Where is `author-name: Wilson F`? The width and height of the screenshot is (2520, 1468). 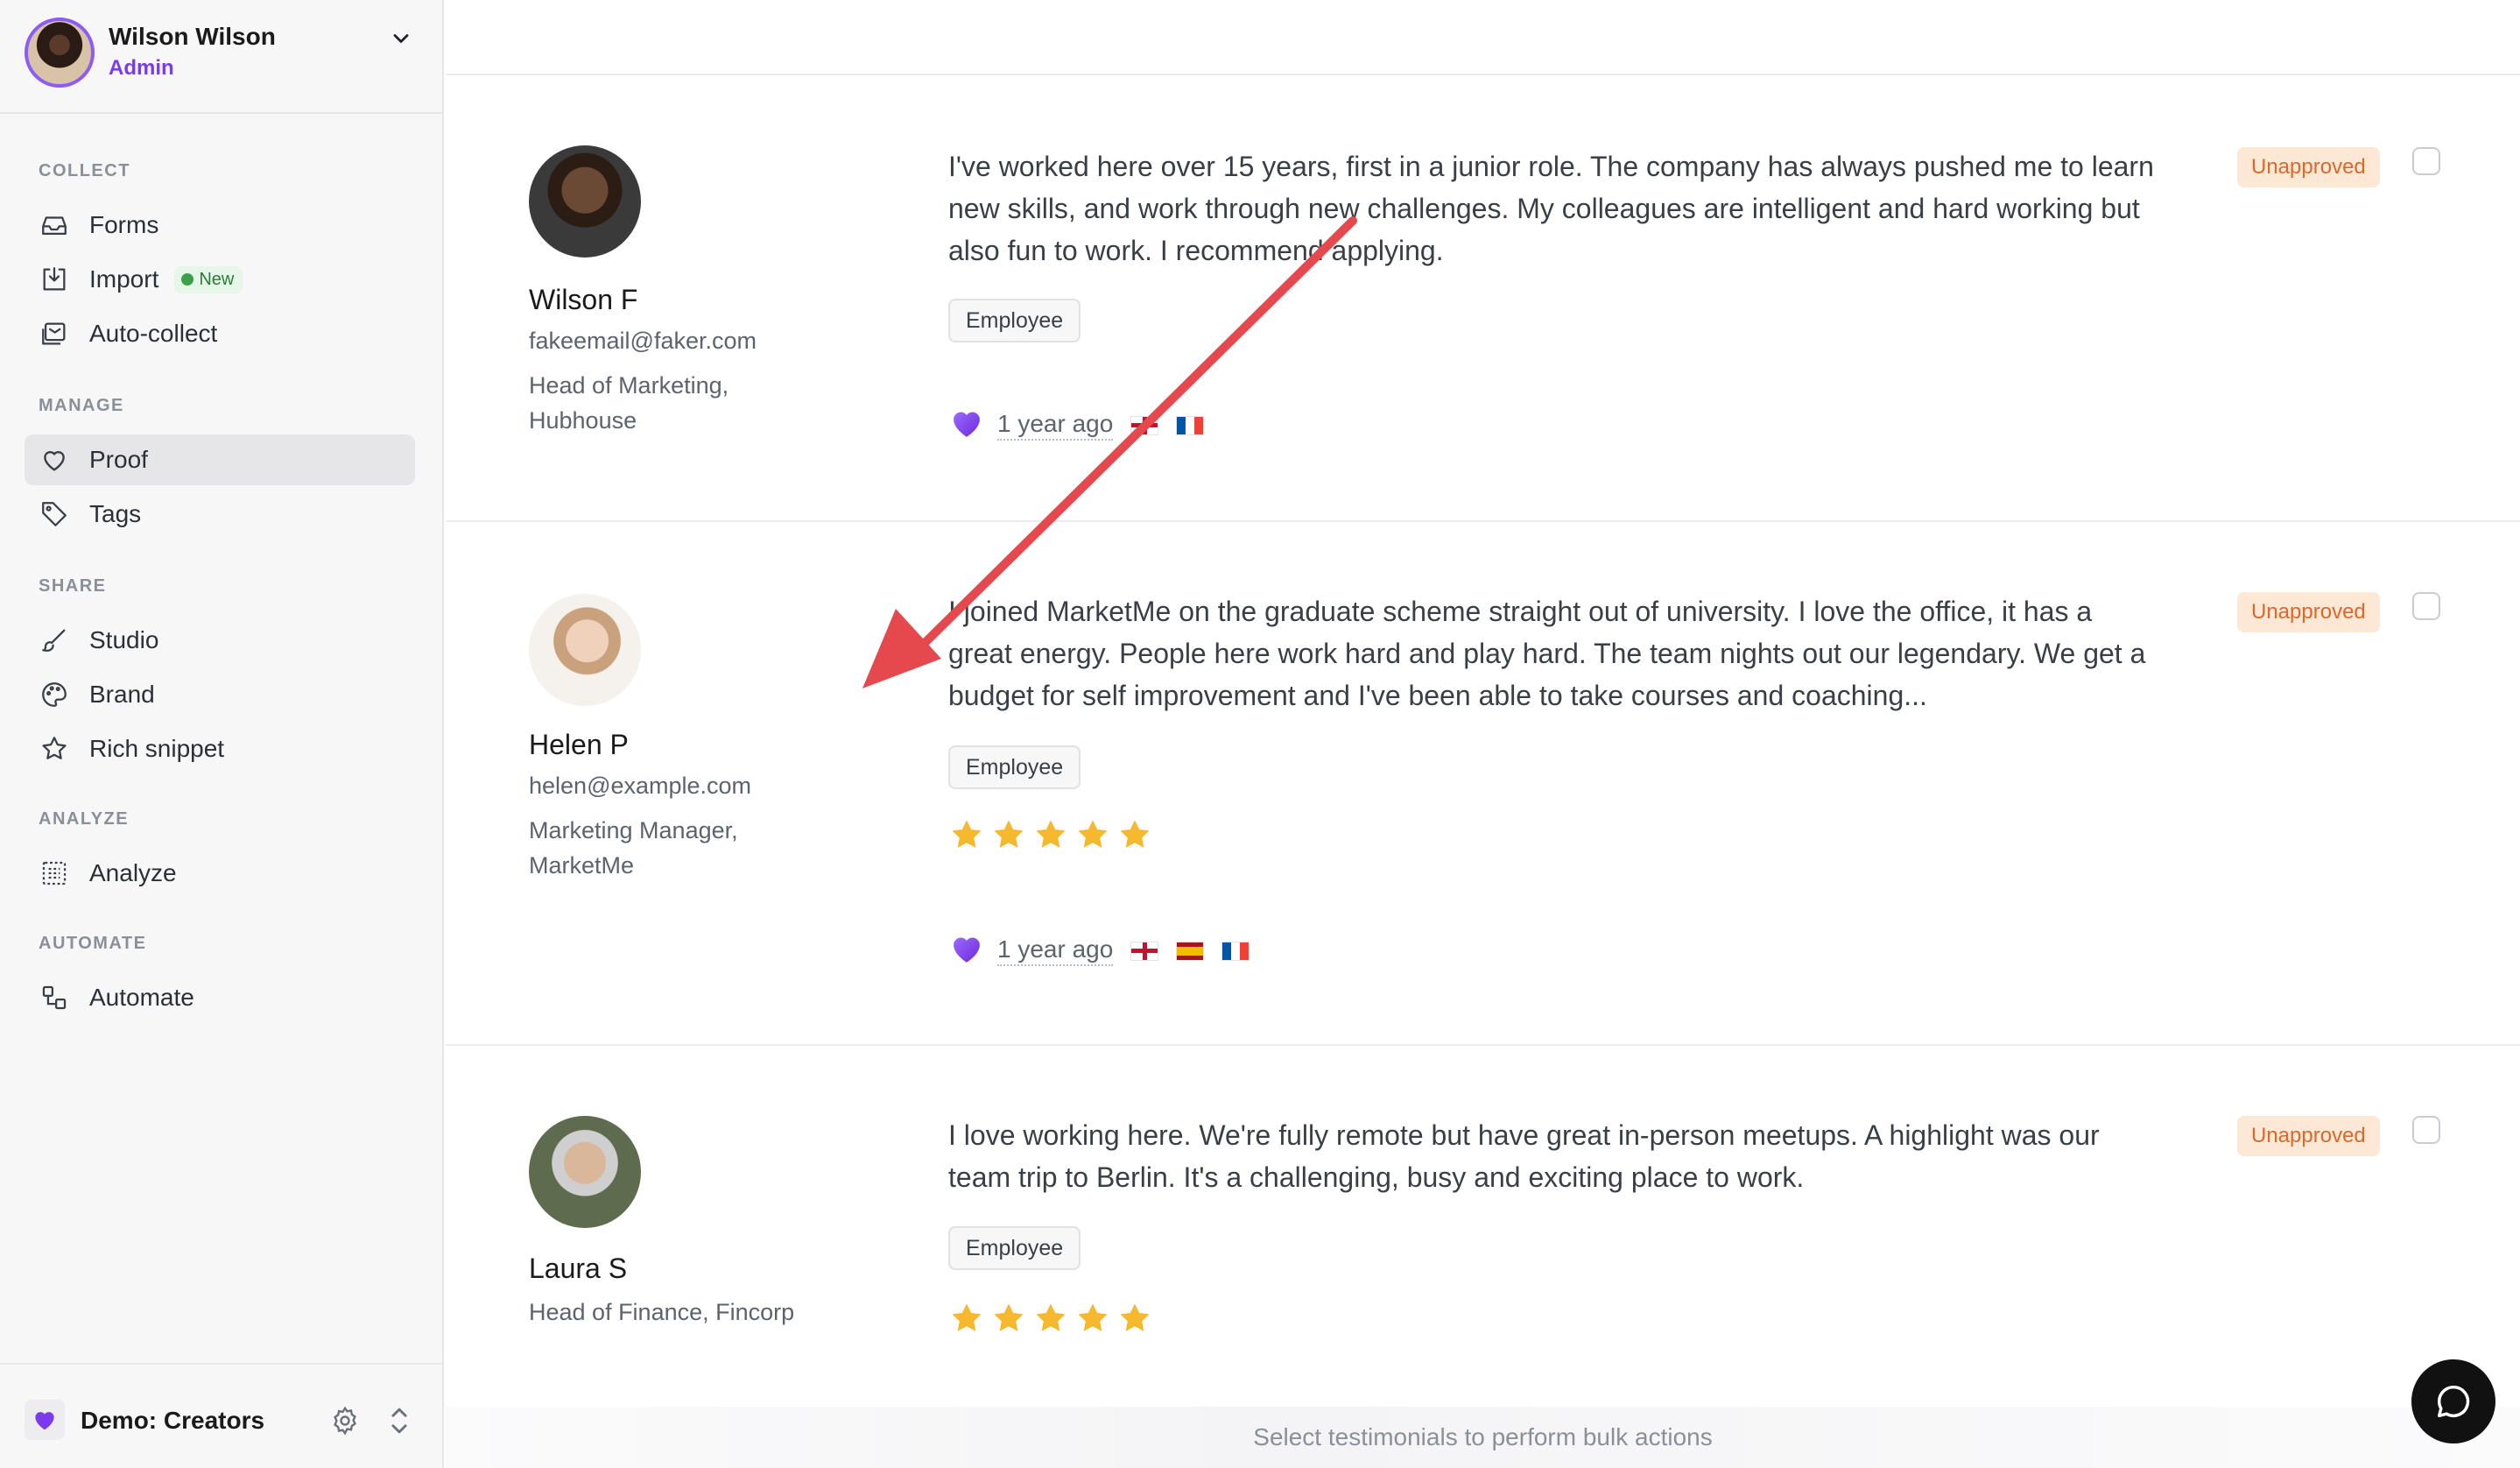 author-name: Wilson F is located at coordinates (583, 299).